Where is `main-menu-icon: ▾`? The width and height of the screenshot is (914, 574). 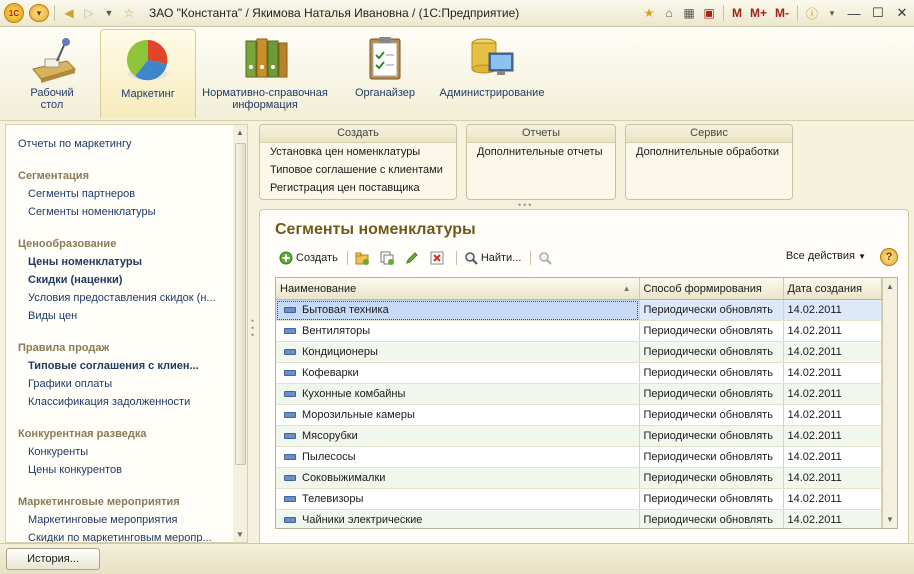
main-menu-icon: ▾ is located at coordinates (39, 13).